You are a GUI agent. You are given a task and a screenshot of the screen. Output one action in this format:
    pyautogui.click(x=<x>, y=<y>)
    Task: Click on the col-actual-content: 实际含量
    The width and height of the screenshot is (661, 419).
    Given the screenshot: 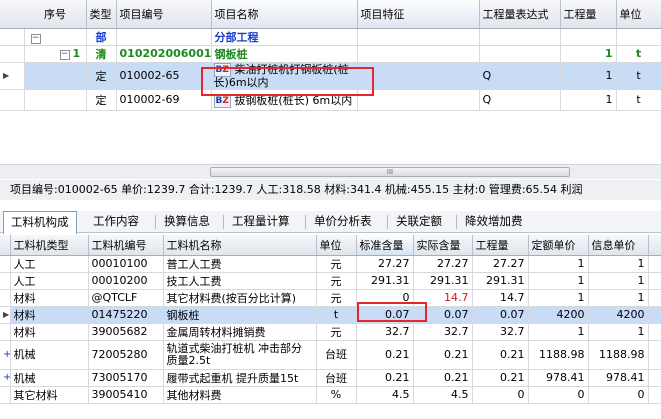 What is the action you would take?
    pyautogui.click(x=443, y=245)
    